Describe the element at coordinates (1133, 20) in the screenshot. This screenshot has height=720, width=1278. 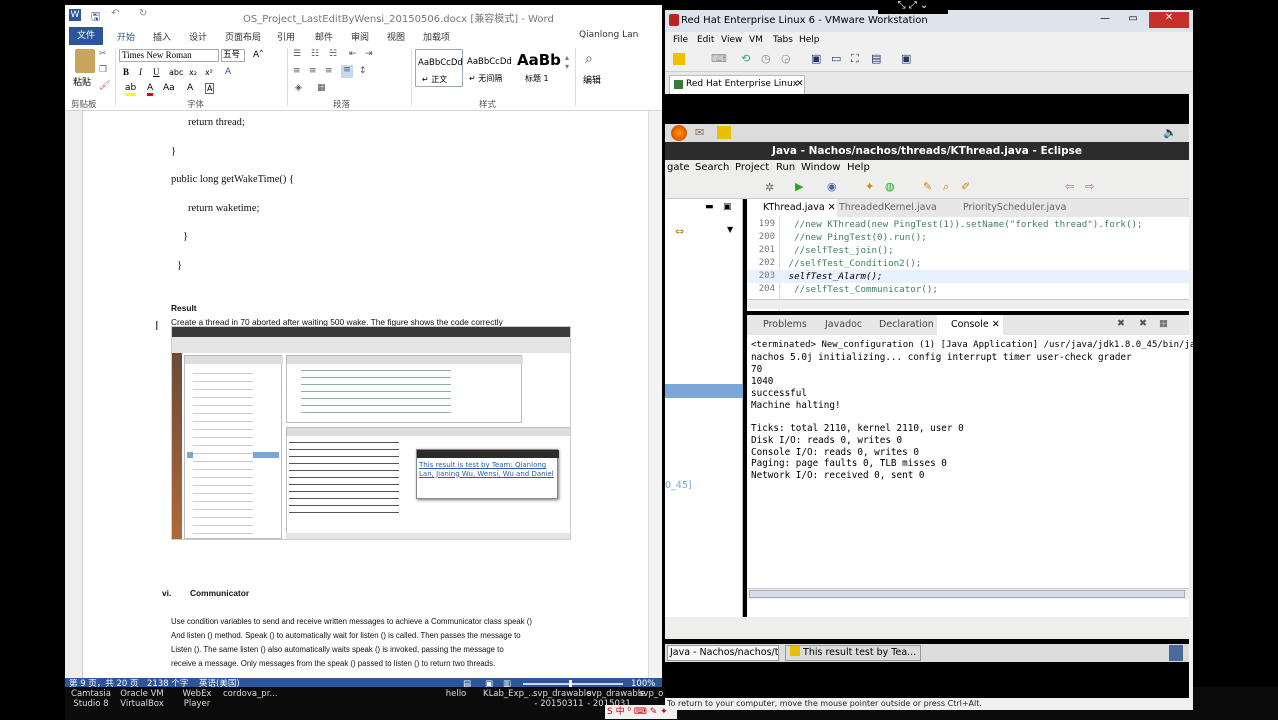
I see `maximize-icon: ▭` at that location.